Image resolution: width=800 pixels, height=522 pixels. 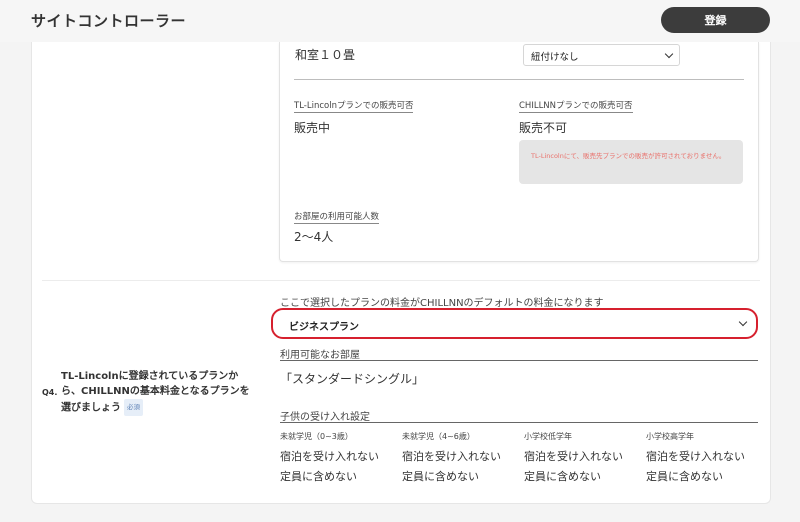 What do you see at coordinates (352, 379) in the screenshot?
I see `available-rooms-value: 「スタンダードシングル」` at bounding box center [352, 379].